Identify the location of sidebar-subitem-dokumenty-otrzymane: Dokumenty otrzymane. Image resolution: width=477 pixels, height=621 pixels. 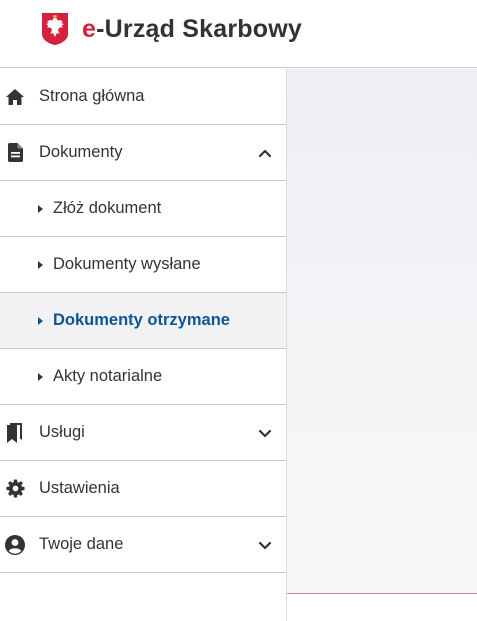
(143, 321).